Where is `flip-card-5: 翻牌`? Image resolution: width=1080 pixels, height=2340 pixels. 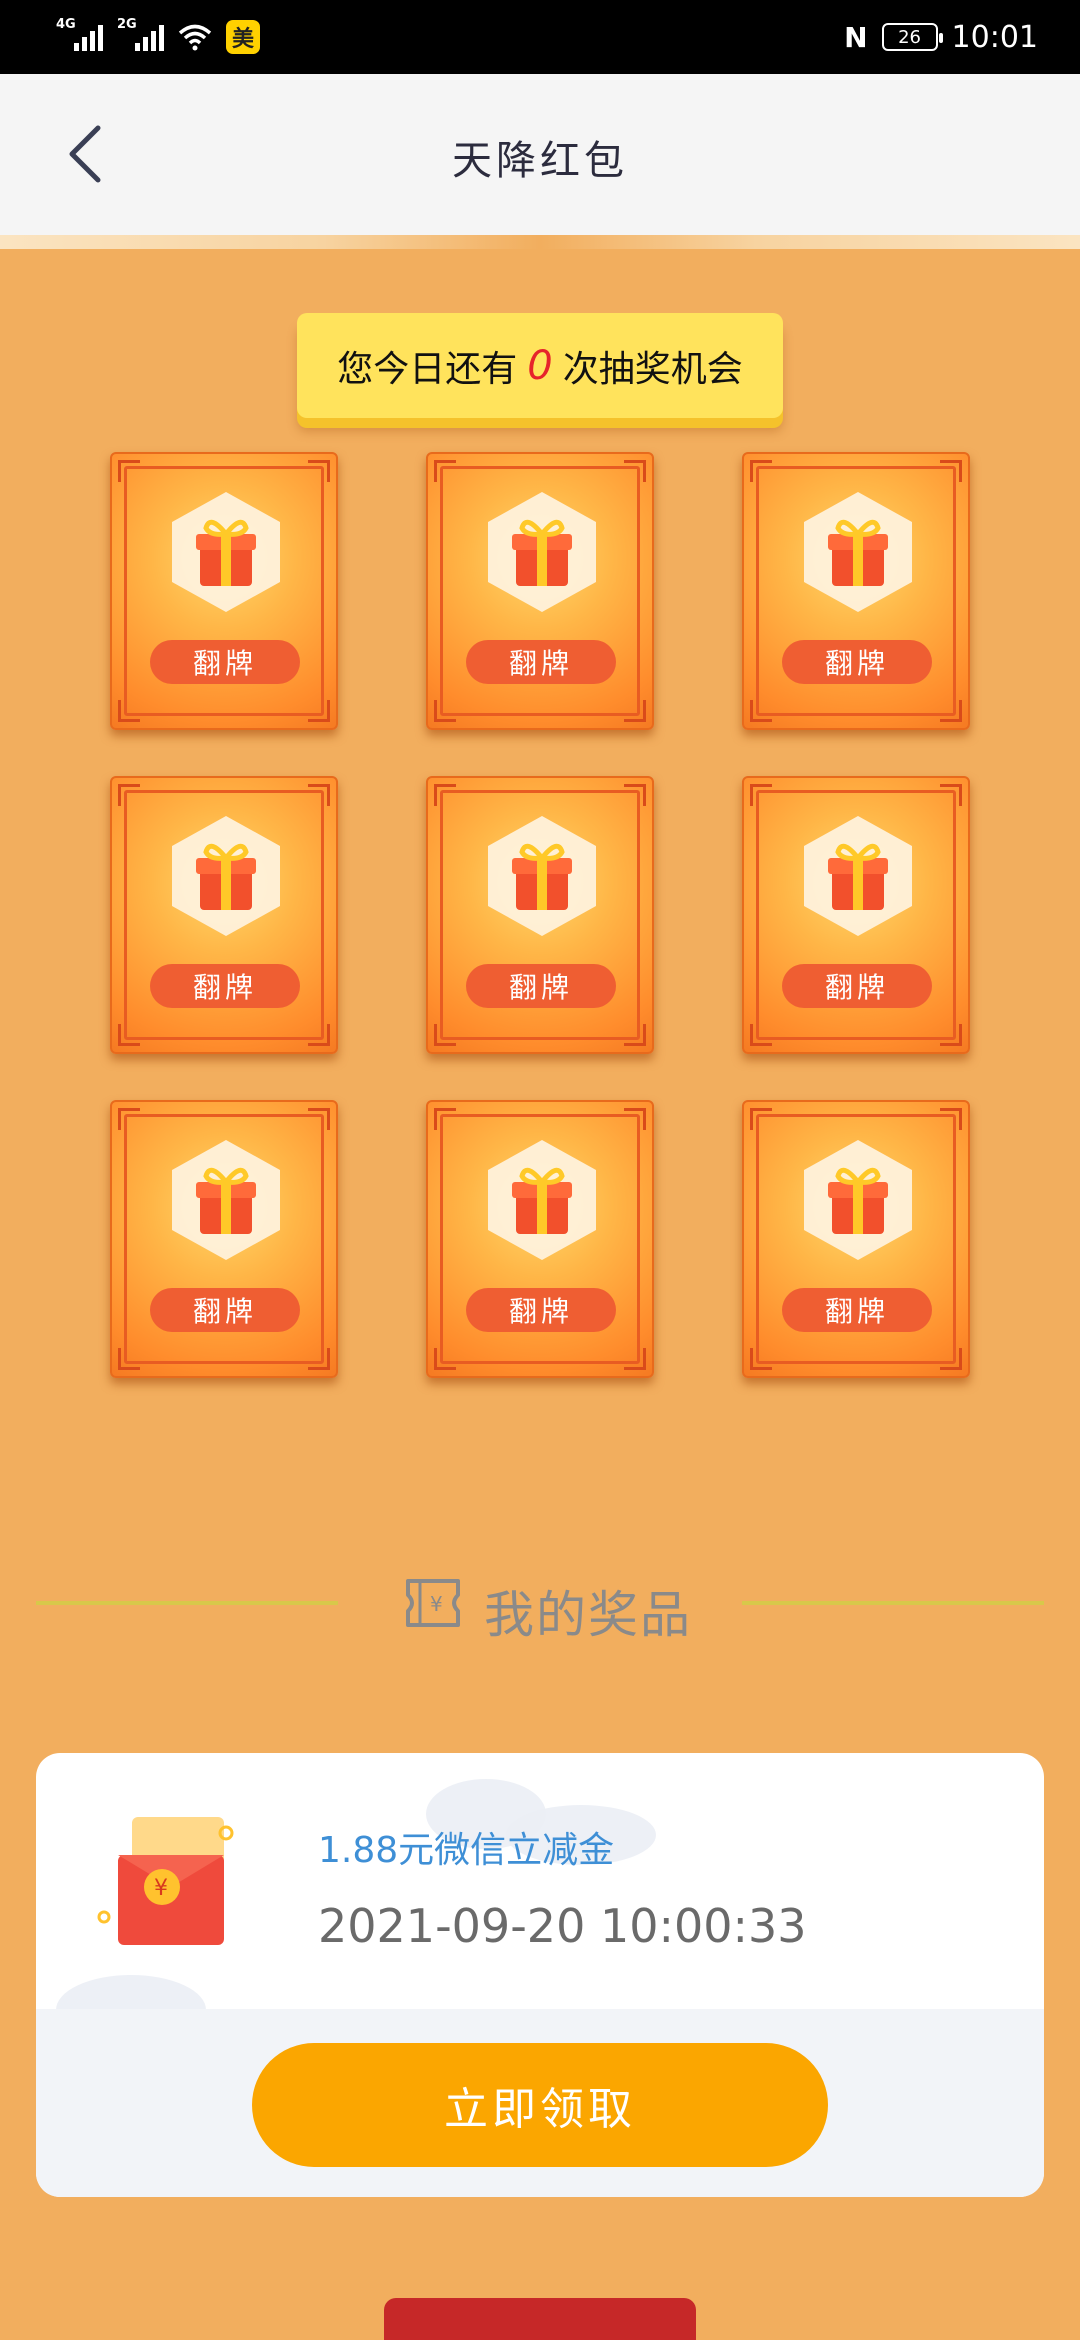
flip-card-5: 翻牌 is located at coordinates (540, 915).